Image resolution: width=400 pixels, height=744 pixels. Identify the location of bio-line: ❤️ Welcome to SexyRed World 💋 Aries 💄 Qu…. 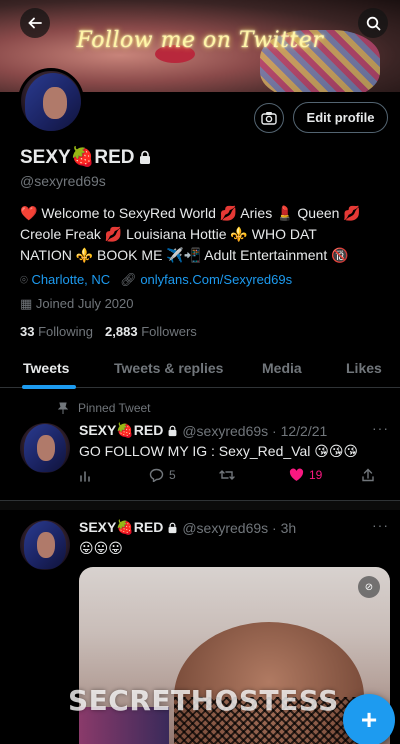
(190, 213).